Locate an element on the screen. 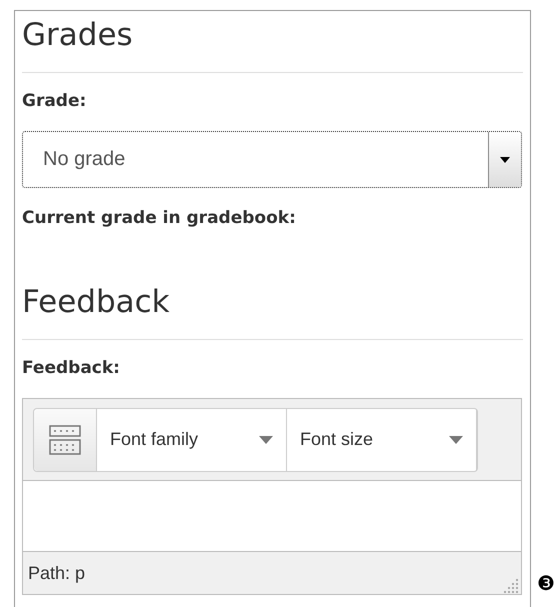 This screenshot has width=558, height=607. toolbar-dropdown: Font size is located at coordinates (382, 439).